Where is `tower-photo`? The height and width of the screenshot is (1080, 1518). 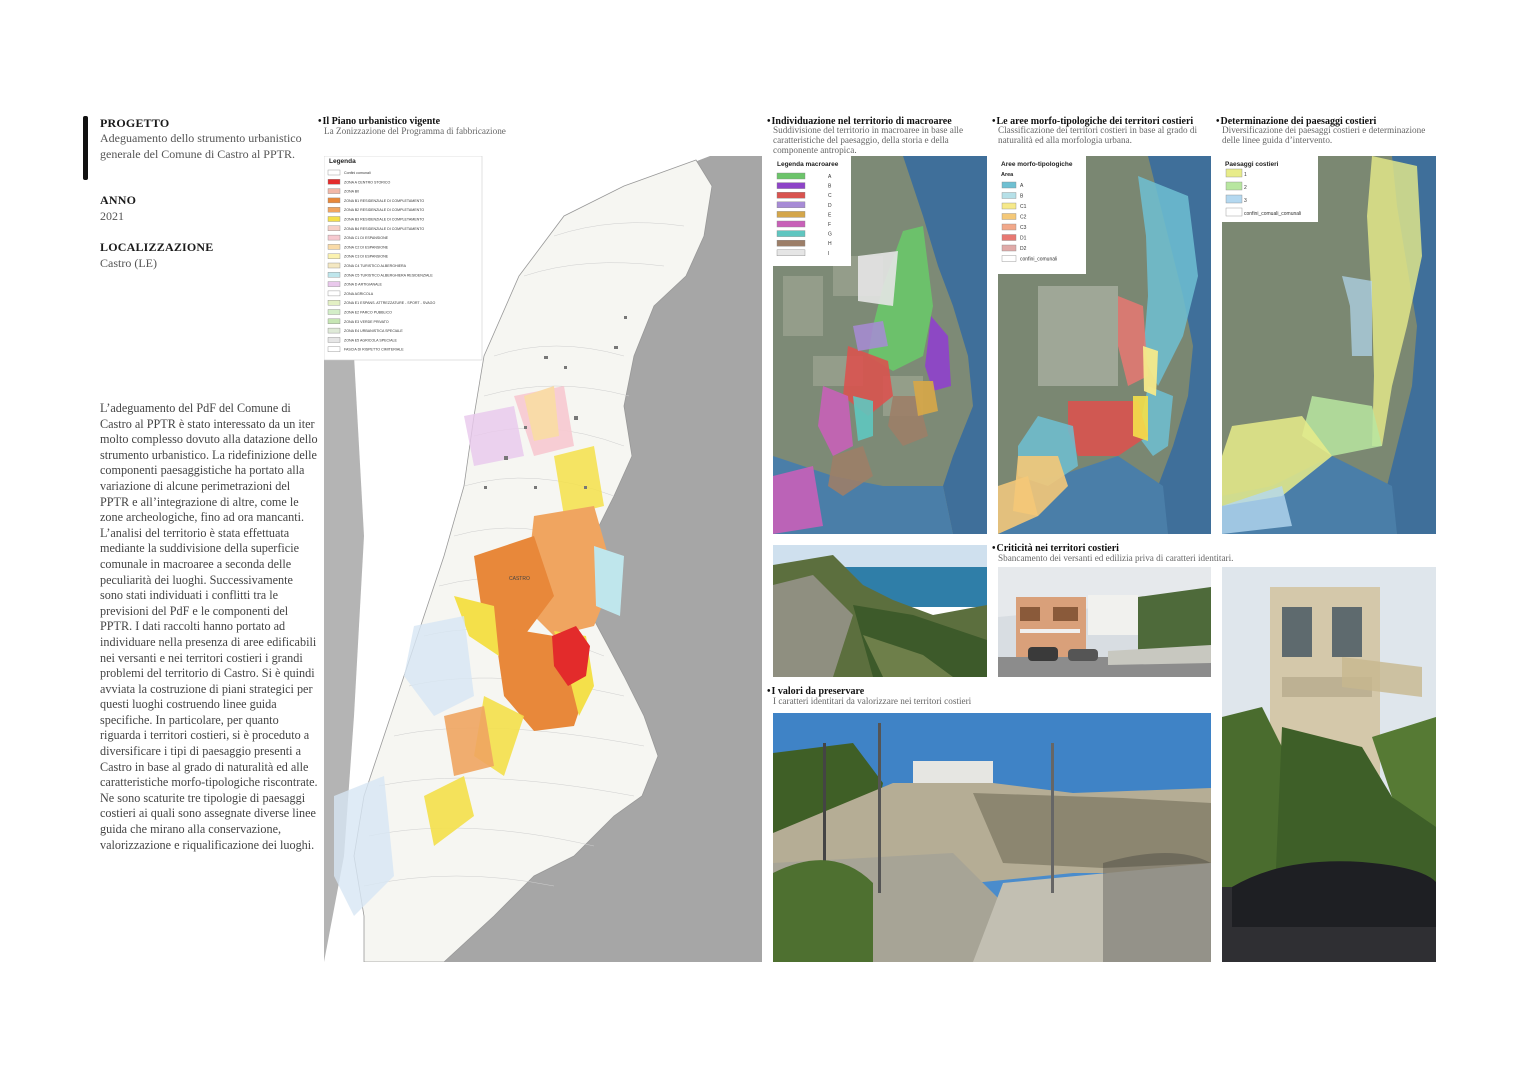
tower-photo is located at coordinates (1329, 764).